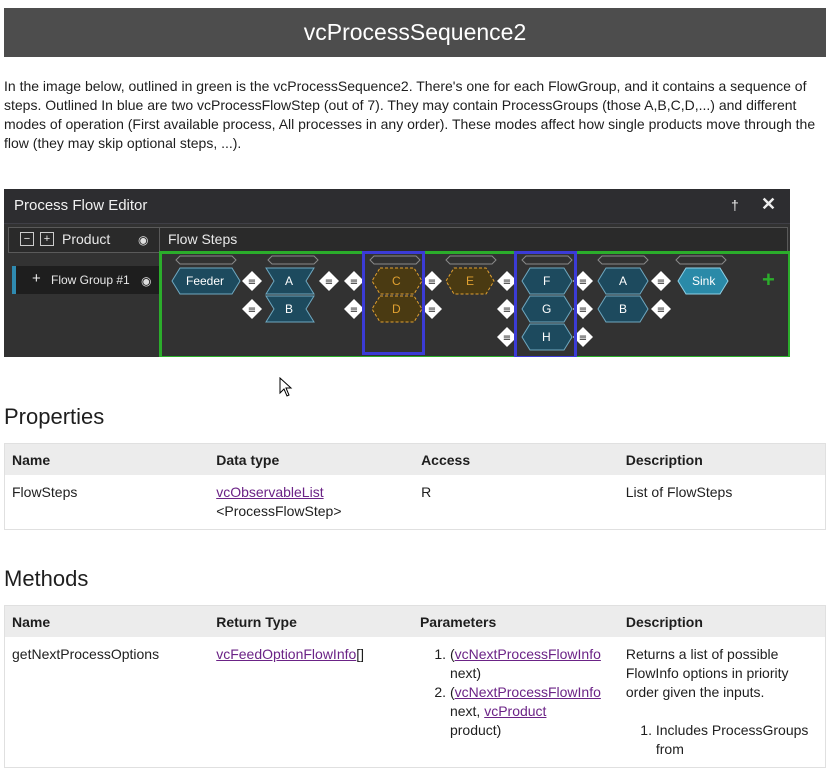 This screenshot has height=768, width=829. What do you see at coordinates (516, 502) in the screenshot?
I see `property-access: R` at bounding box center [516, 502].